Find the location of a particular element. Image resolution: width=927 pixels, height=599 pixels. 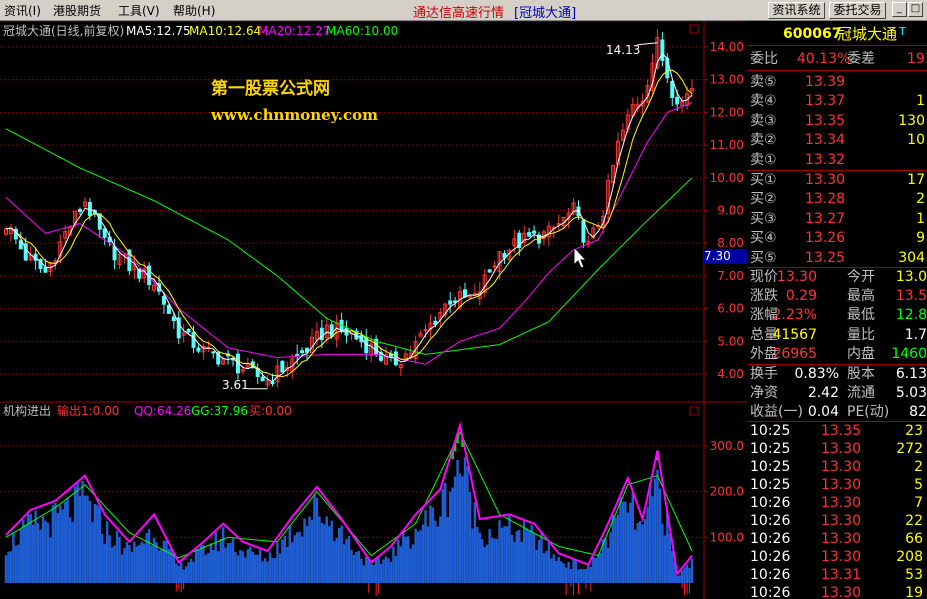

price-tick-label: 9.00 is located at coordinates (730, 211).